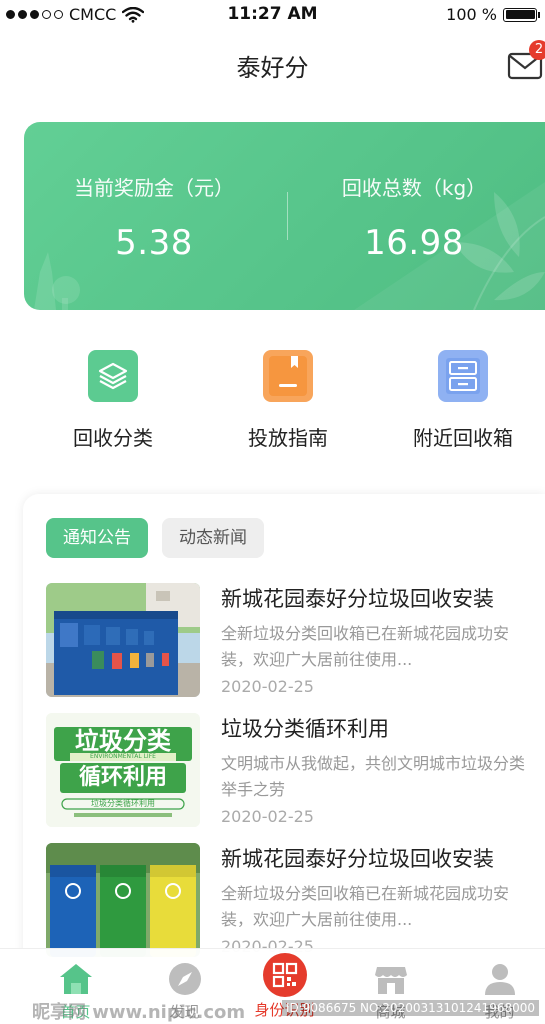 The height and width of the screenshot is (1024, 545). I want to click on news-description: 文明城市从我做起，共创文明城市垃圾分类举手之劳, so click(373, 776).